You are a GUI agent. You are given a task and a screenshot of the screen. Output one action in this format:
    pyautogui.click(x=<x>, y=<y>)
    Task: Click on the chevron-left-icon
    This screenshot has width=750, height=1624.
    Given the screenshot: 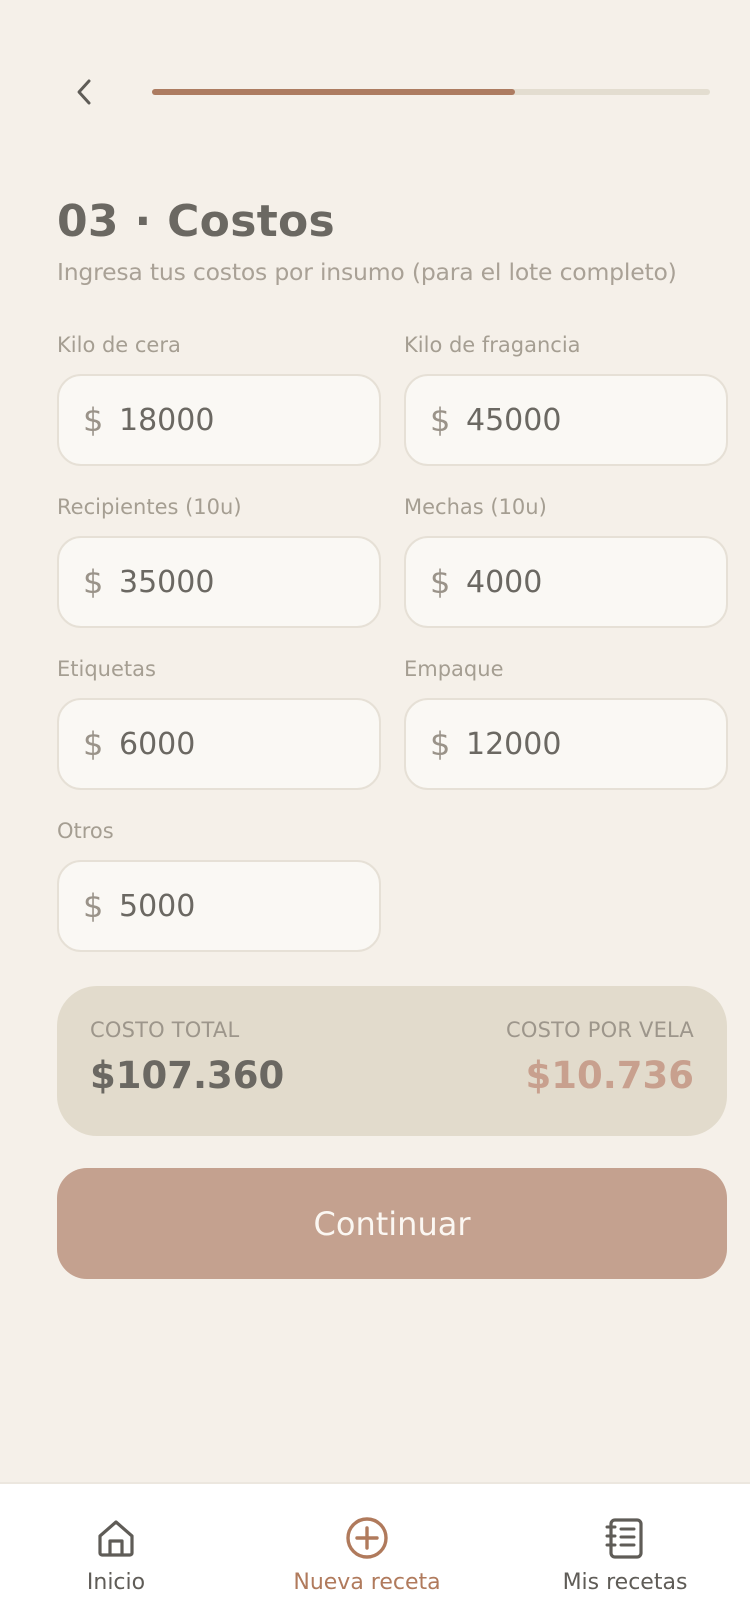 What is the action you would take?
    pyautogui.click(x=84, y=92)
    